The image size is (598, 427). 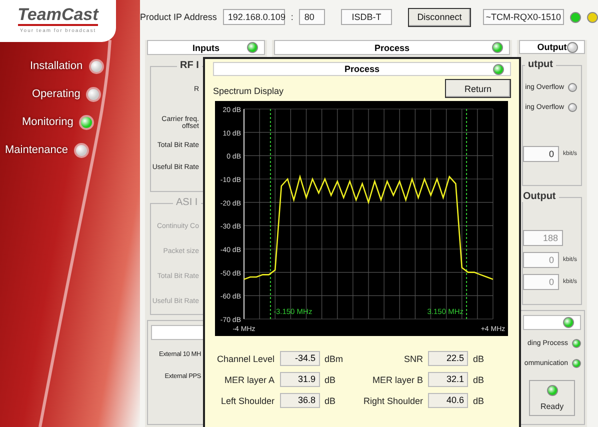 What do you see at coordinates (543, 238) in the screenshot?
I see `value-field: 188` at bounding box center [543, 238].